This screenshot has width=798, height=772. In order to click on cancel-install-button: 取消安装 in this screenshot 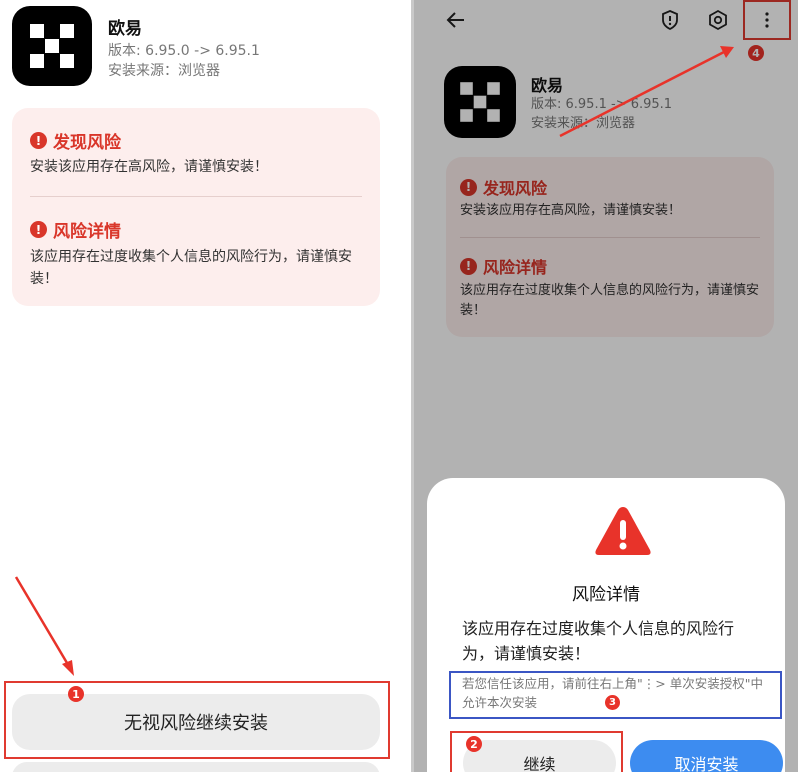, I will do `click(706, 756)`.